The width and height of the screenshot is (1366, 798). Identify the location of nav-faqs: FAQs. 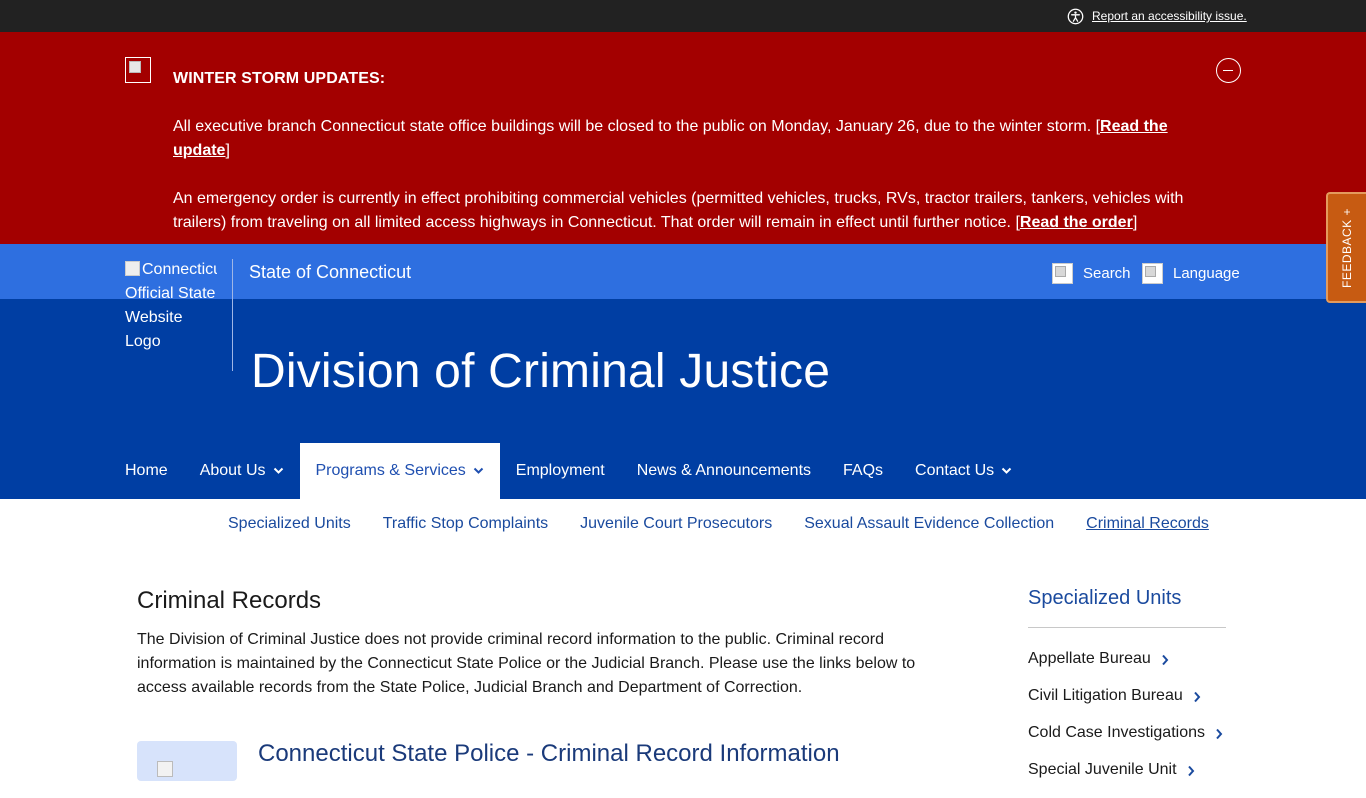
(863, 471).